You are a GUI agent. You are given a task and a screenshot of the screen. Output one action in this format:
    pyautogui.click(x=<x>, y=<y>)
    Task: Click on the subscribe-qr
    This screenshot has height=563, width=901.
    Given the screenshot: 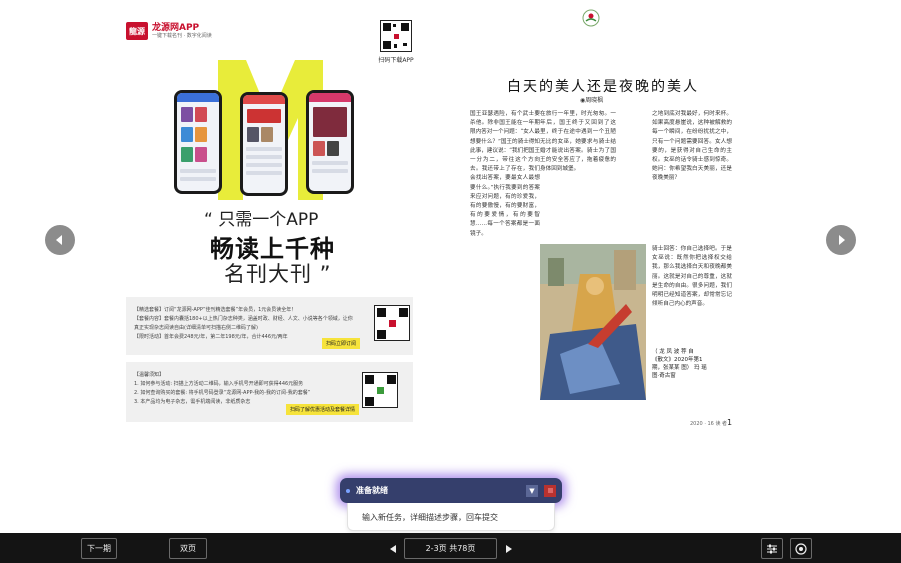 What is the action you would take?
    pyautogui.click(x=392, y=323)
    